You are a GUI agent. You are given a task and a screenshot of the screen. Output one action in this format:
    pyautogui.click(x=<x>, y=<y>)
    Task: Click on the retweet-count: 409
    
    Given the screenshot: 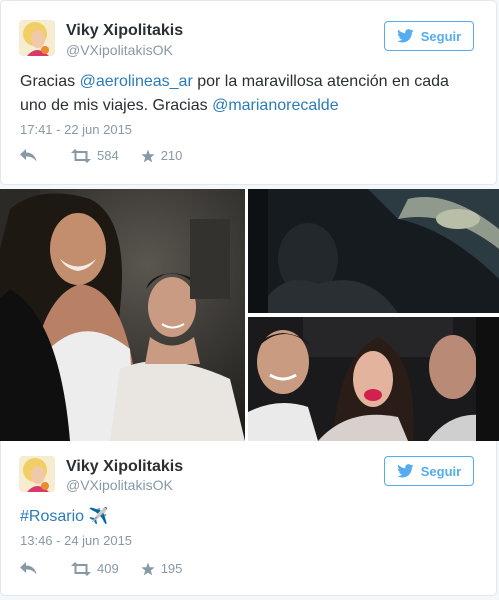 What is the action you would take?
    pyautogui.click(x=108, y=568)
    